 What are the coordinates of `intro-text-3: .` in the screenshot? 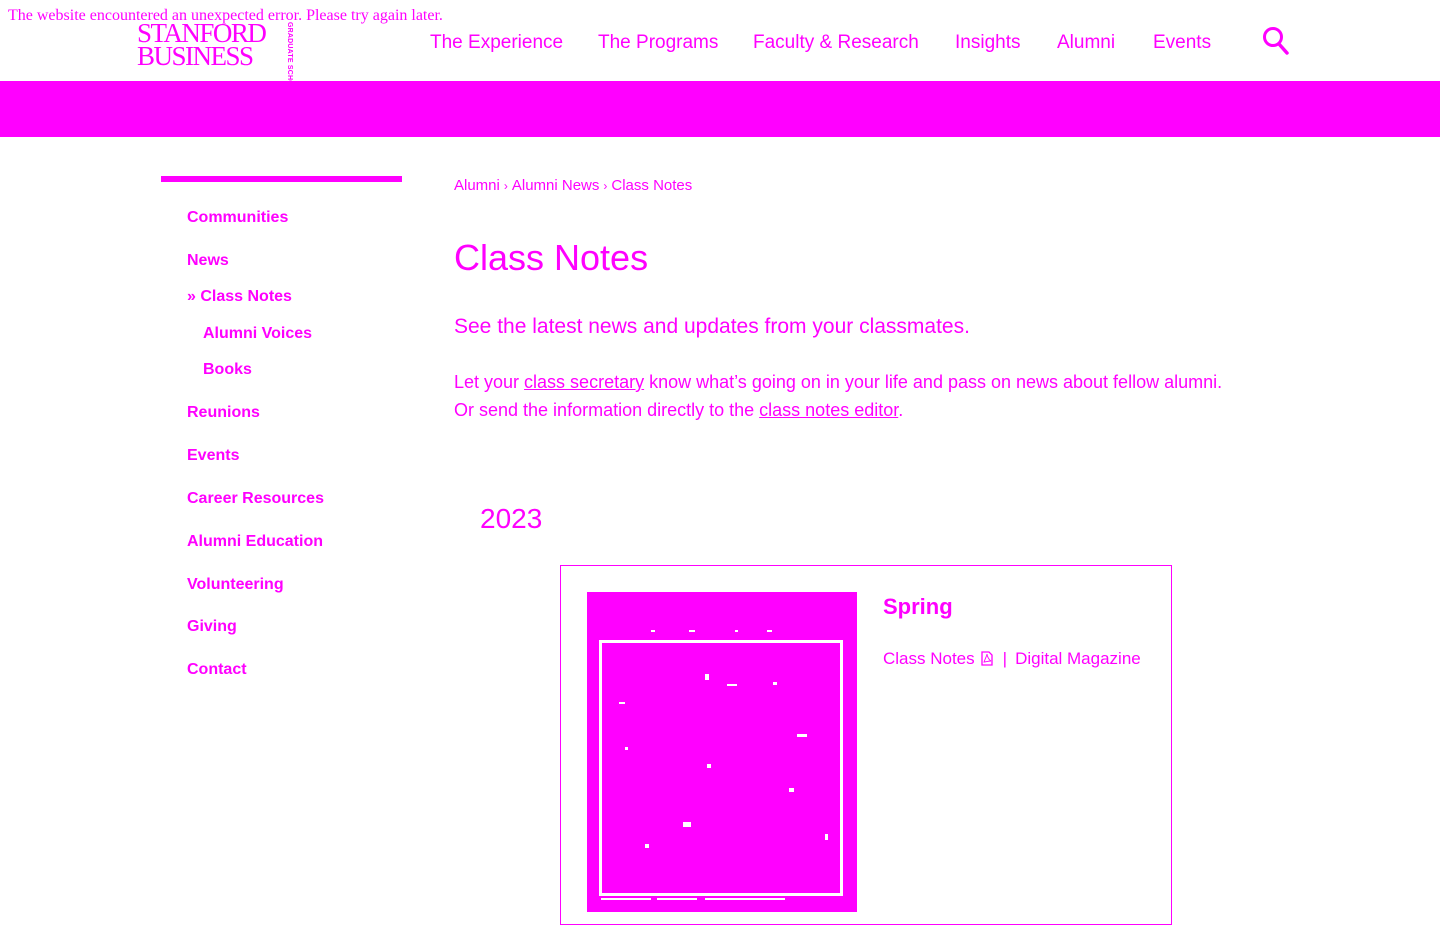 It's located at (901, 410).